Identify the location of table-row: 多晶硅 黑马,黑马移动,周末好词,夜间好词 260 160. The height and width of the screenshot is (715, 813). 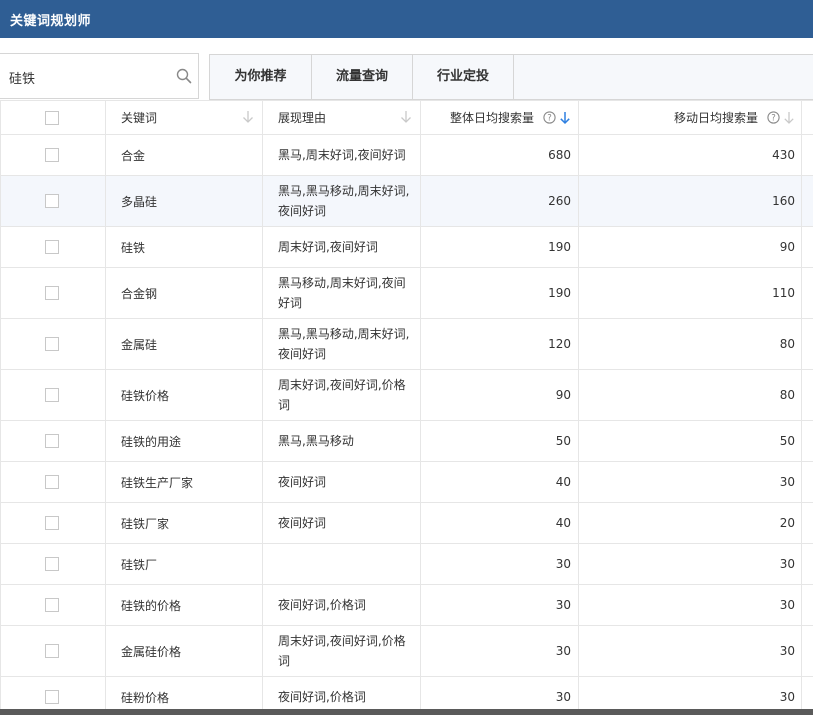
(406, 201).